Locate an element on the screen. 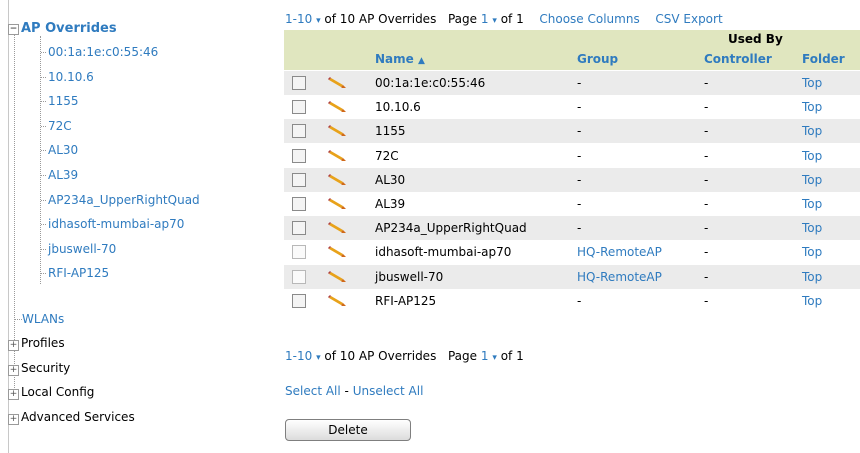 This screenshot has width=860, height=453. unselect-all-link: Unselect All is located at coordinates (388, 391).